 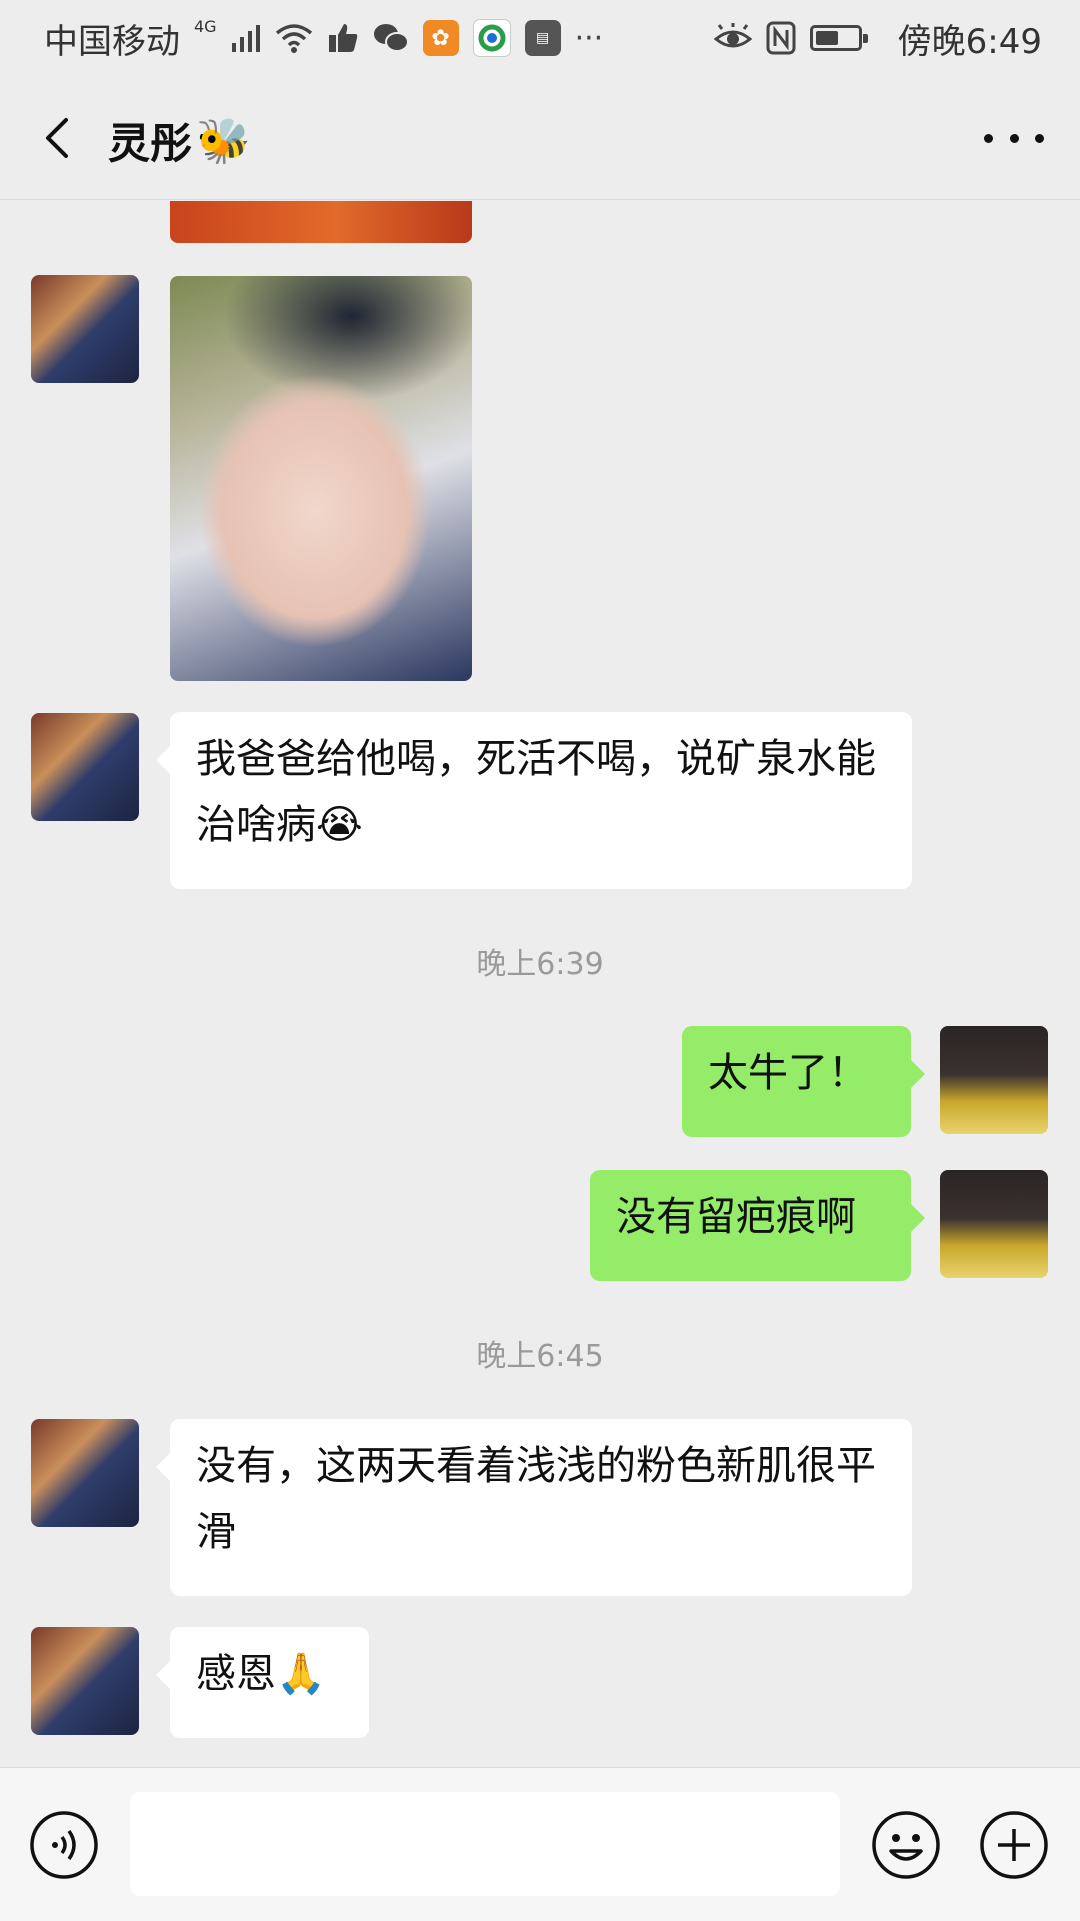 I want to click on chat-title: 灵彤 🐝, so click(x=179, y=140).